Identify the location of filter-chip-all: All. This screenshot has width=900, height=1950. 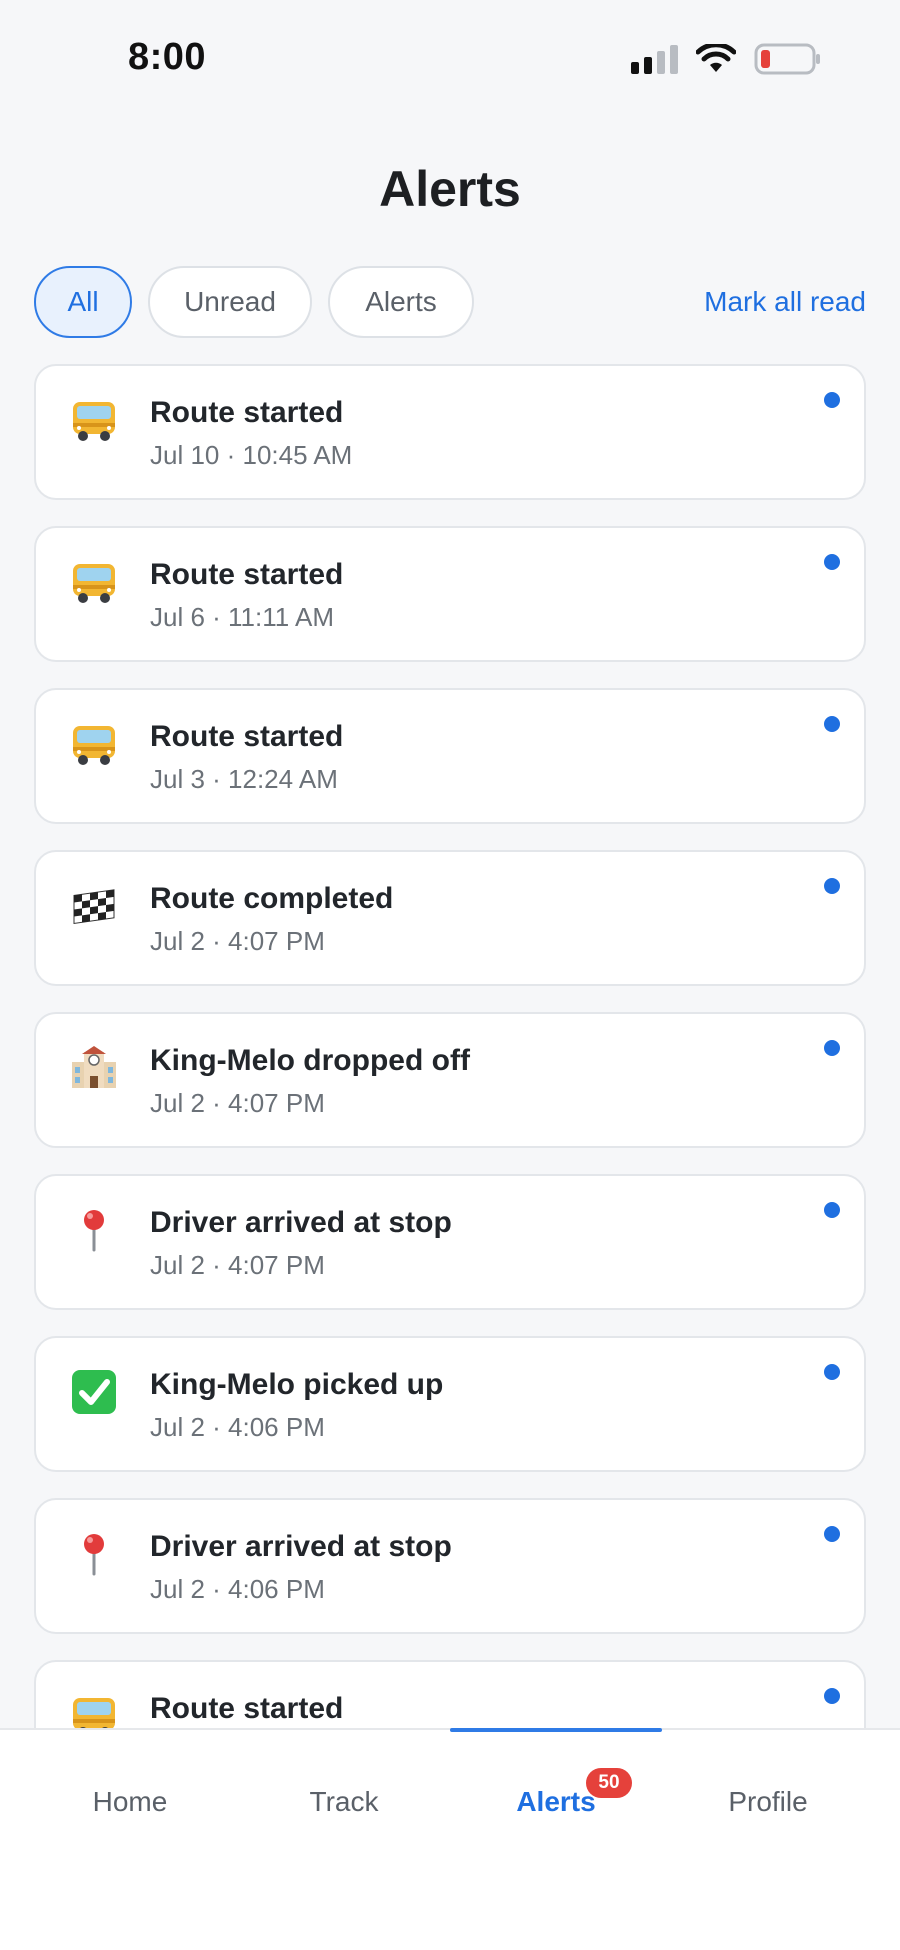
(83, 302).